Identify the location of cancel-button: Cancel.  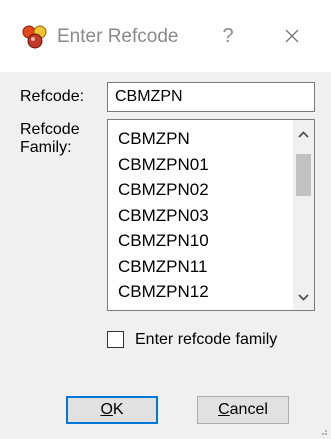
(243, 410).